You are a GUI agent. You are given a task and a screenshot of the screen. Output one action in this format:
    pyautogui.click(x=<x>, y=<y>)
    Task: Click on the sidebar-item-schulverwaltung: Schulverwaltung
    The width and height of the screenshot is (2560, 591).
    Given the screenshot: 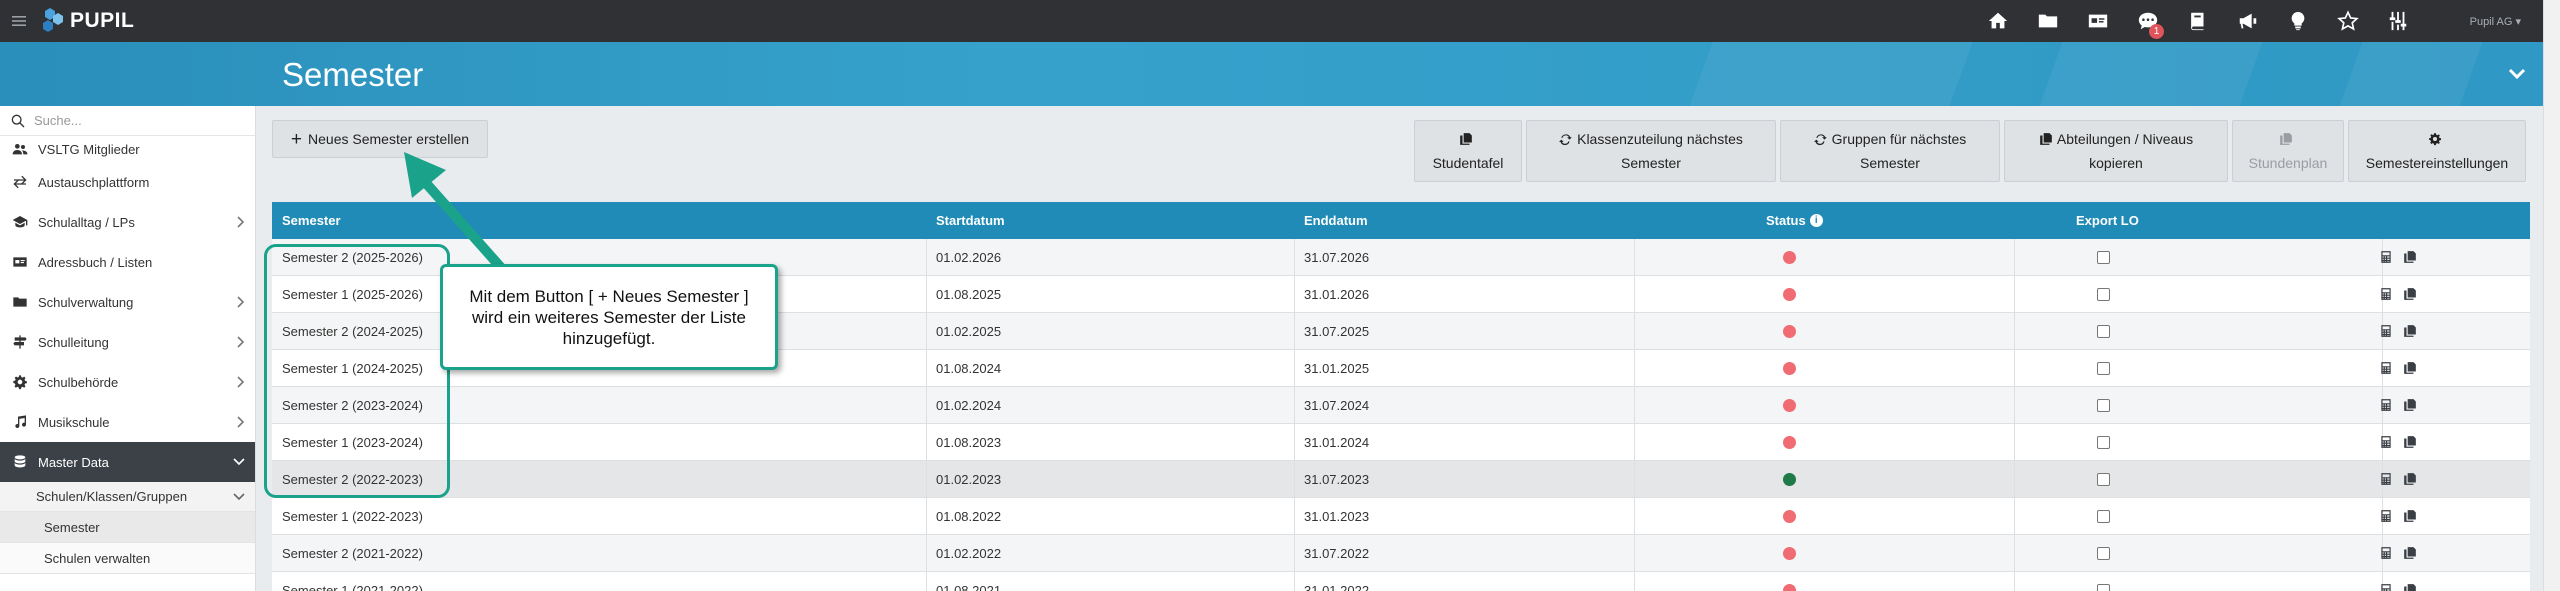 What is the action you would take?
    pyautogui.click(x=127, y=302)
    